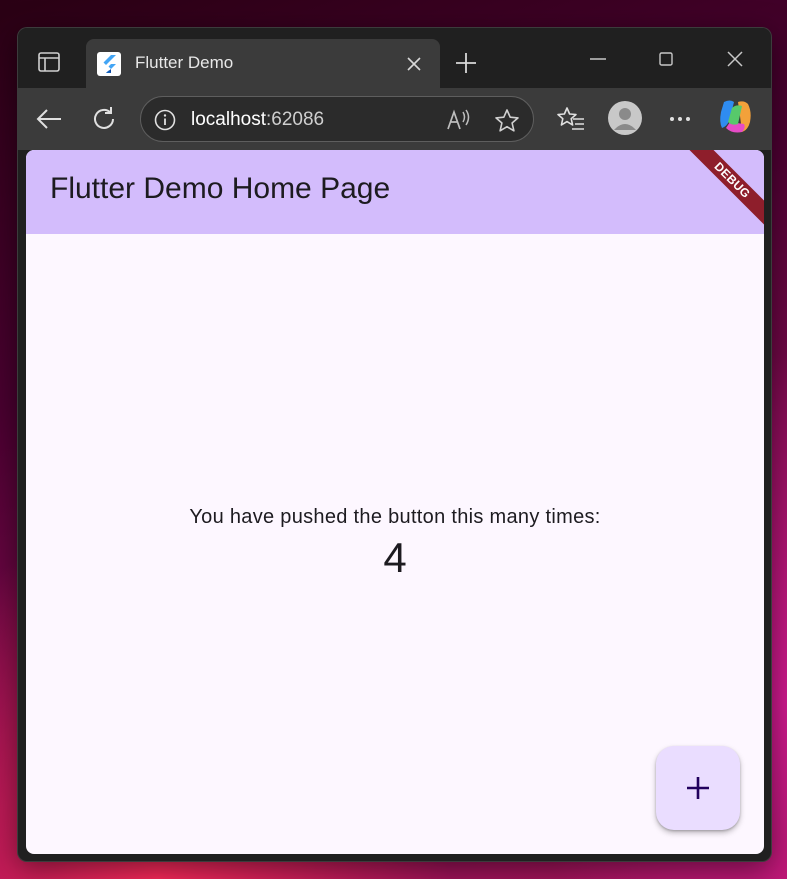  I want to click on more-dots-icon, so click(680, 119).